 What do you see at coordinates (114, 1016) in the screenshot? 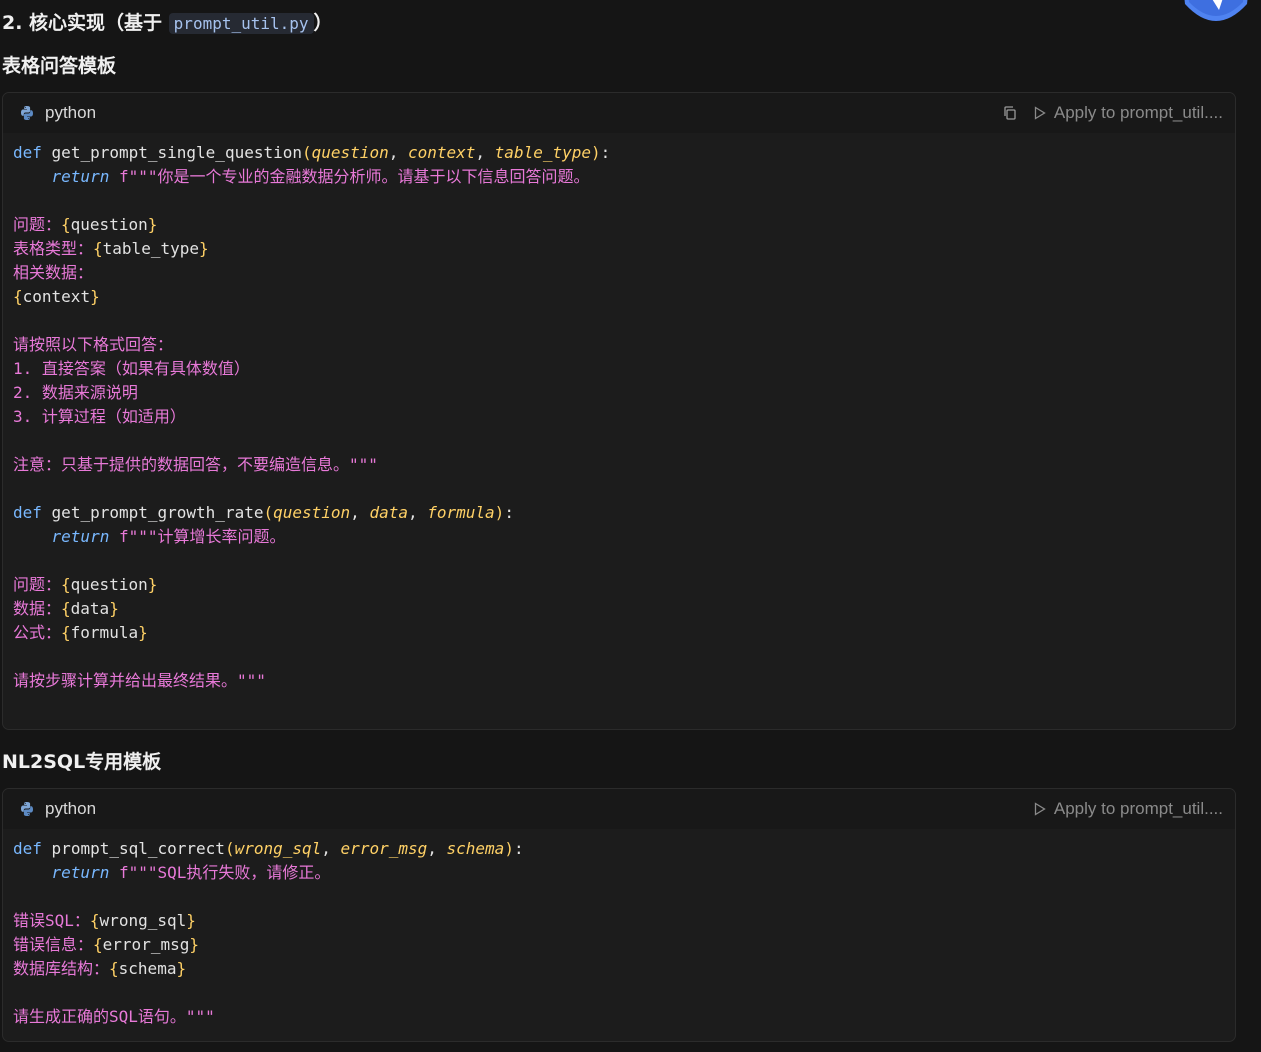
I see `string-token: 请生成正确的SQL语句。"""` at bounding box center [114, 1016].